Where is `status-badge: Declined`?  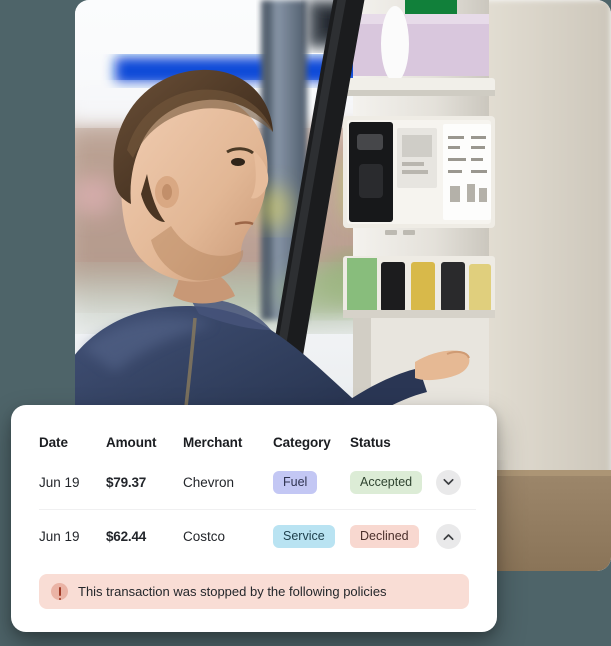 status-badge: Declined is located at coordinates (384, 536).